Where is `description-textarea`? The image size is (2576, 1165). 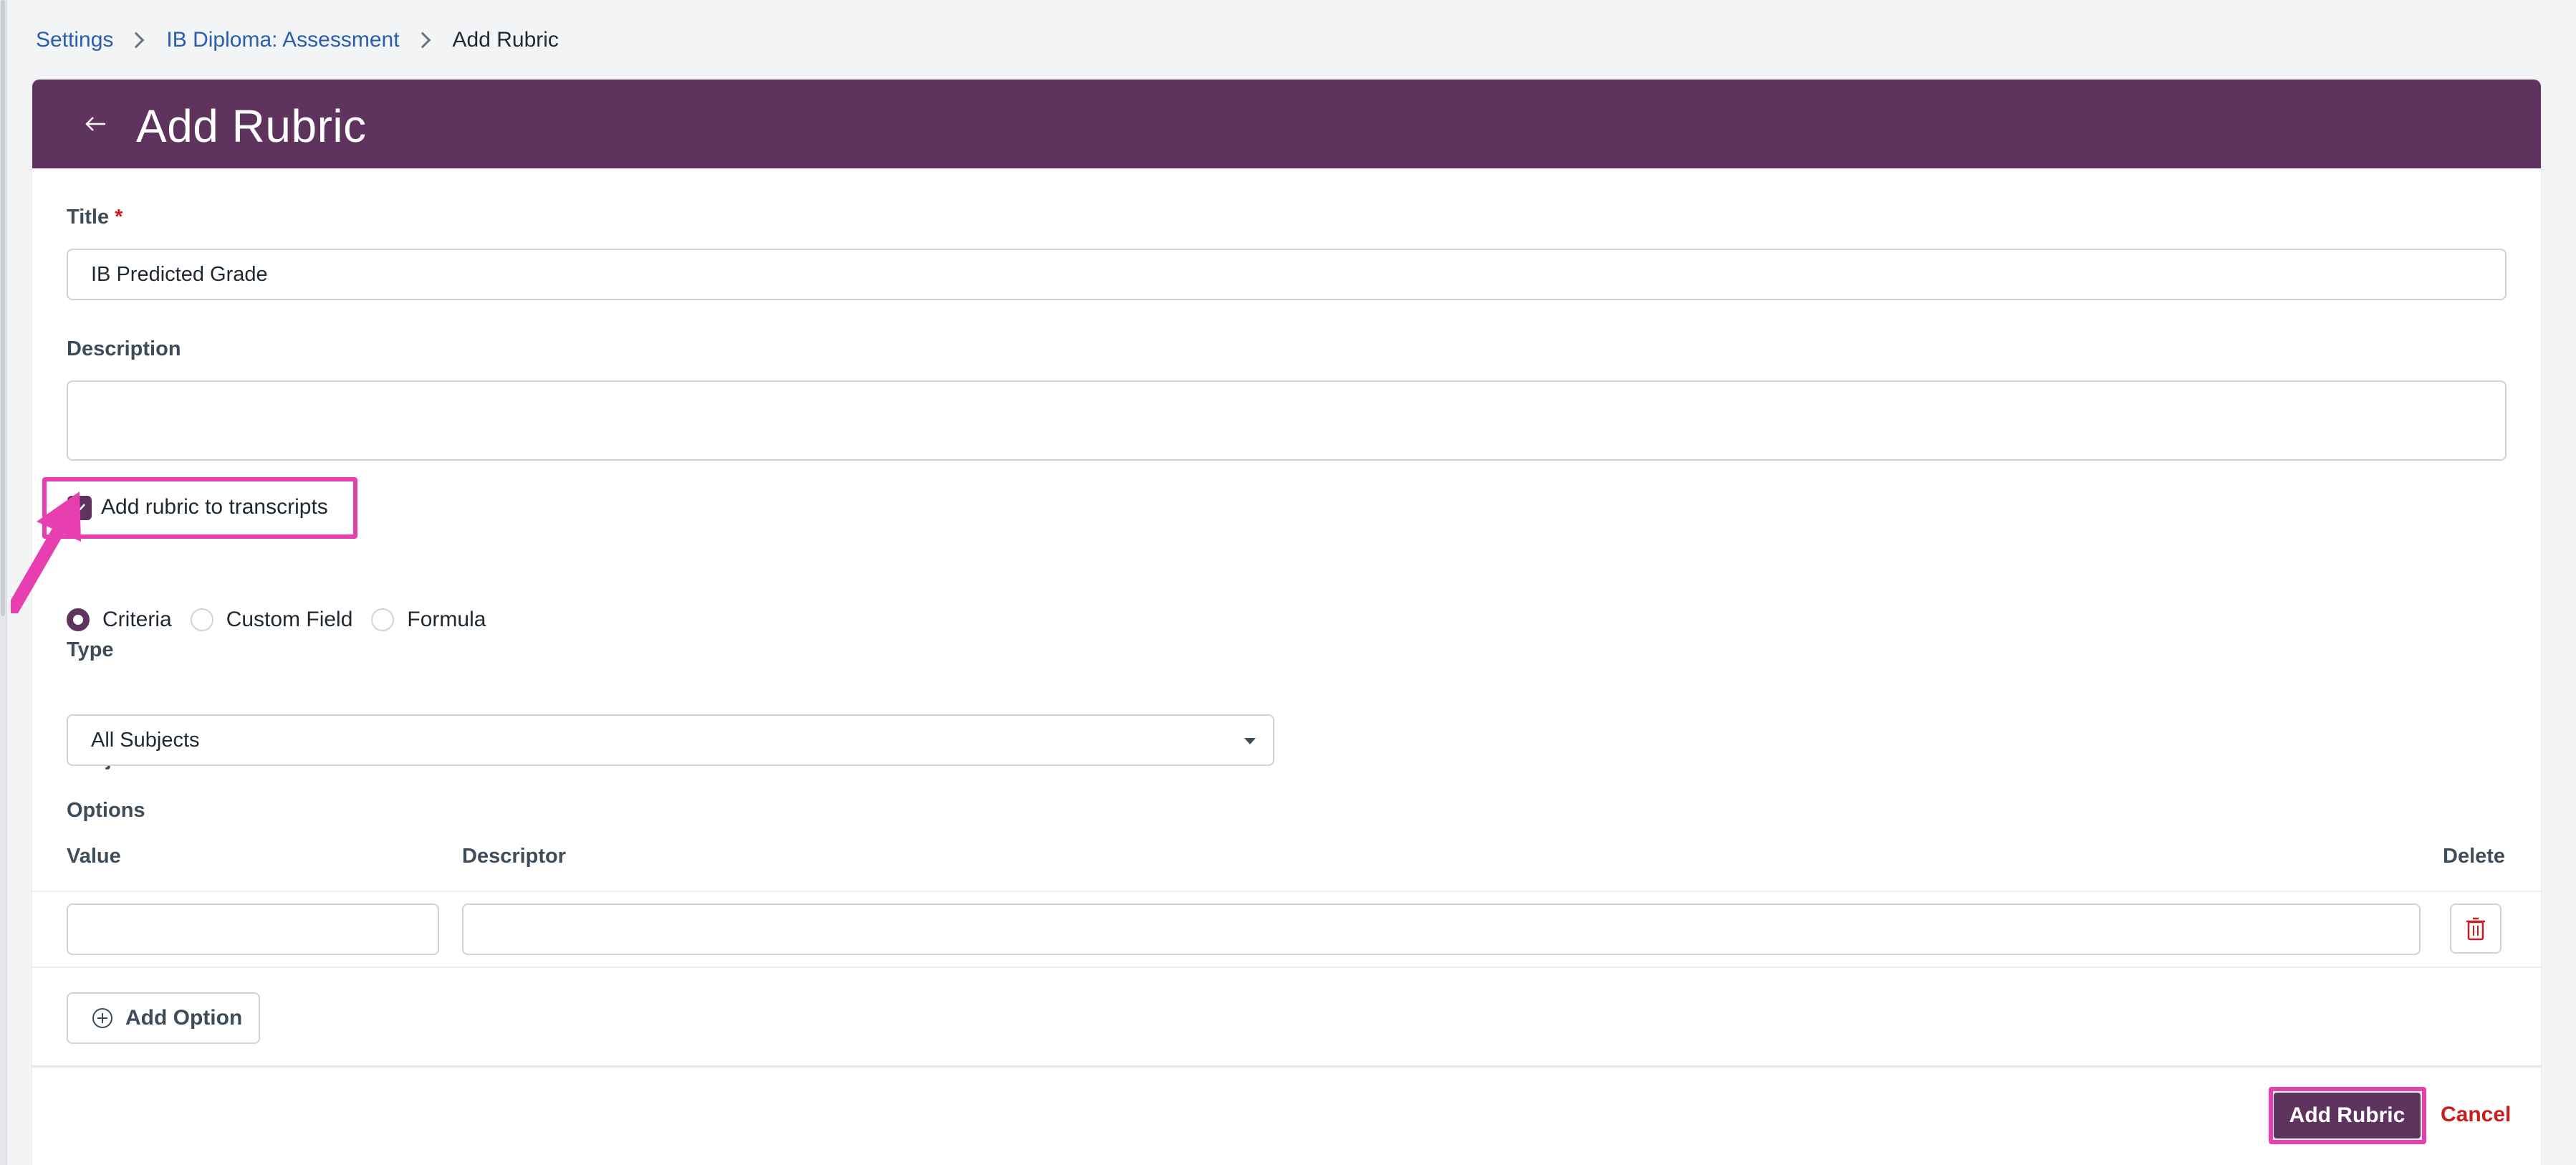 description-textarea is located at coordinates (1287, 420).